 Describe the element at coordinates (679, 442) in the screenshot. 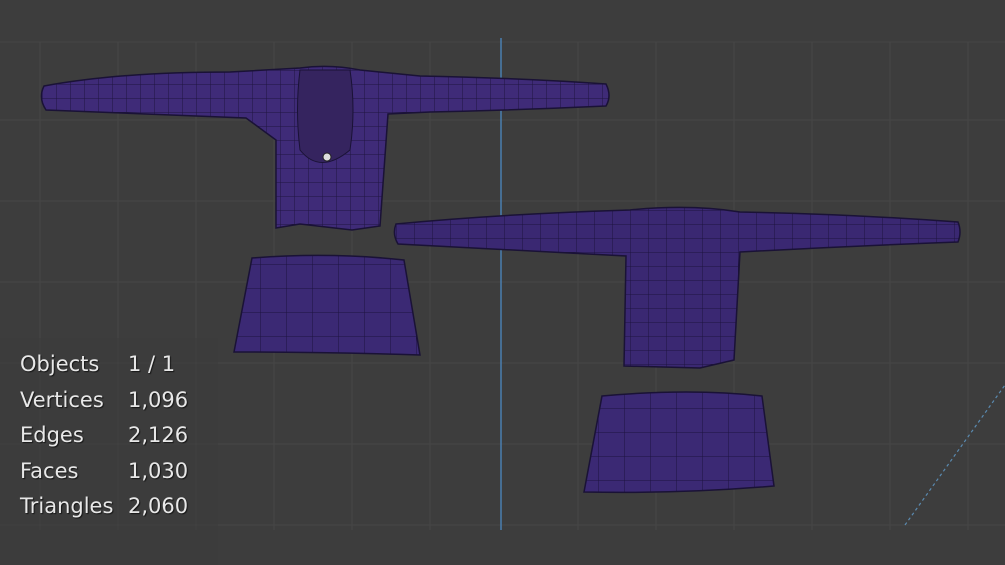

I see `skirt-back-mesh` at that location.